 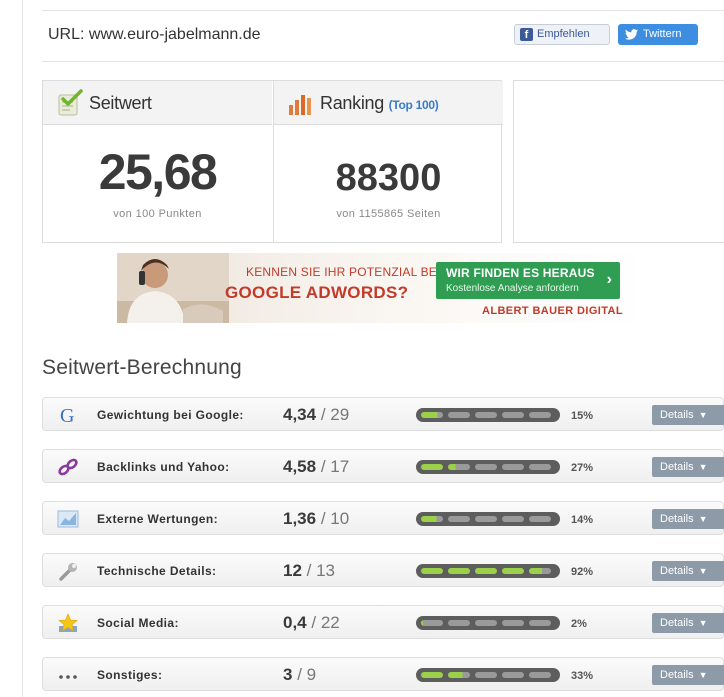 What do you see at coordinates (68, 467) in the screenshot?
I see `chain-link-icon` at bounding box center [68, 467].